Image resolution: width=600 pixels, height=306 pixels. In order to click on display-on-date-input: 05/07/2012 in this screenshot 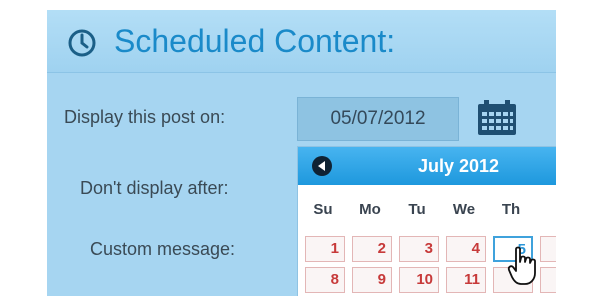, I will do `click(378, 119)`.